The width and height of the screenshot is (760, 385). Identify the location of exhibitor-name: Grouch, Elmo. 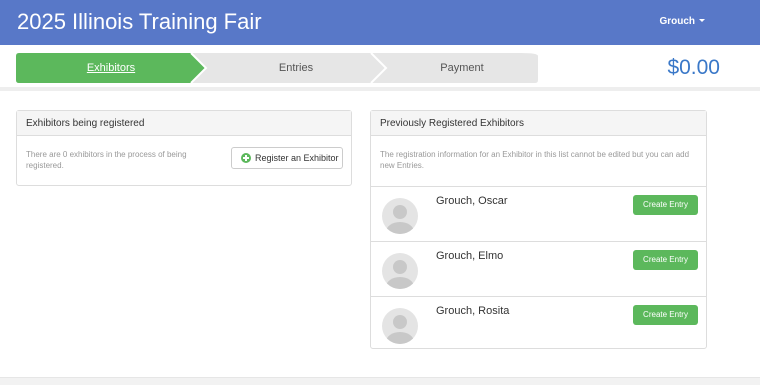
(470, 256).